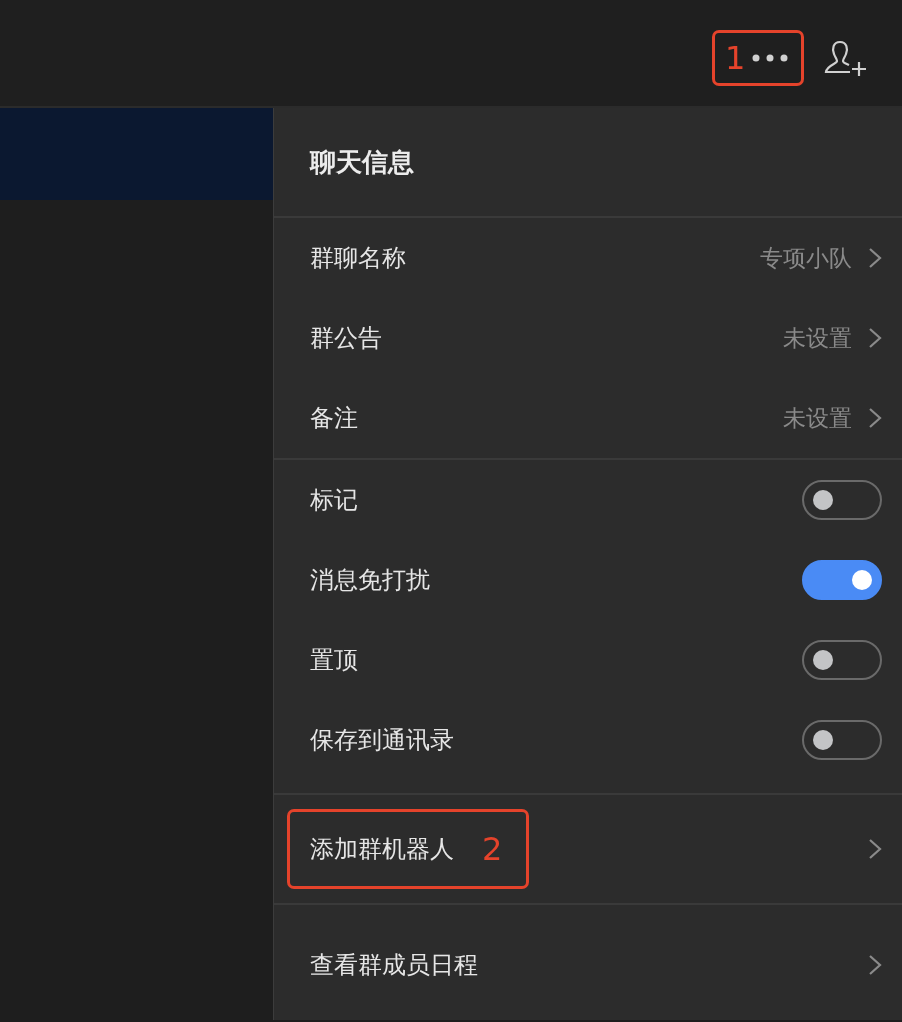 The image size is (902, 1022). What do you see at coordinates (846, 58) in the screenshot?
I see `add-user-icon` at bounding box center [846, 58].